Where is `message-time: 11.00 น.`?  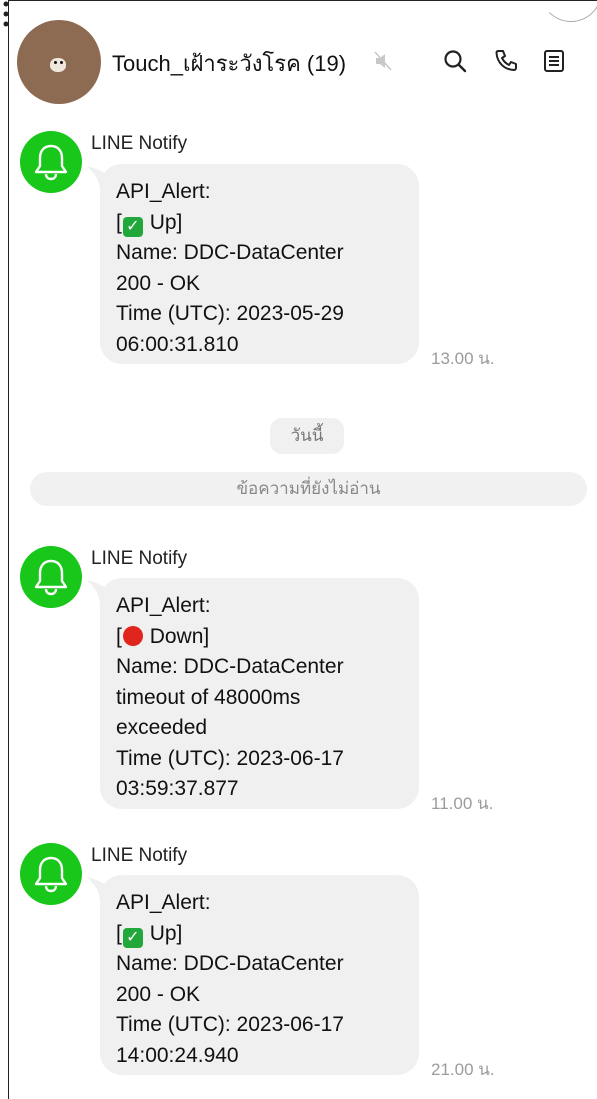
message-time: 11.00 น. is located at coordinates (462, 803).